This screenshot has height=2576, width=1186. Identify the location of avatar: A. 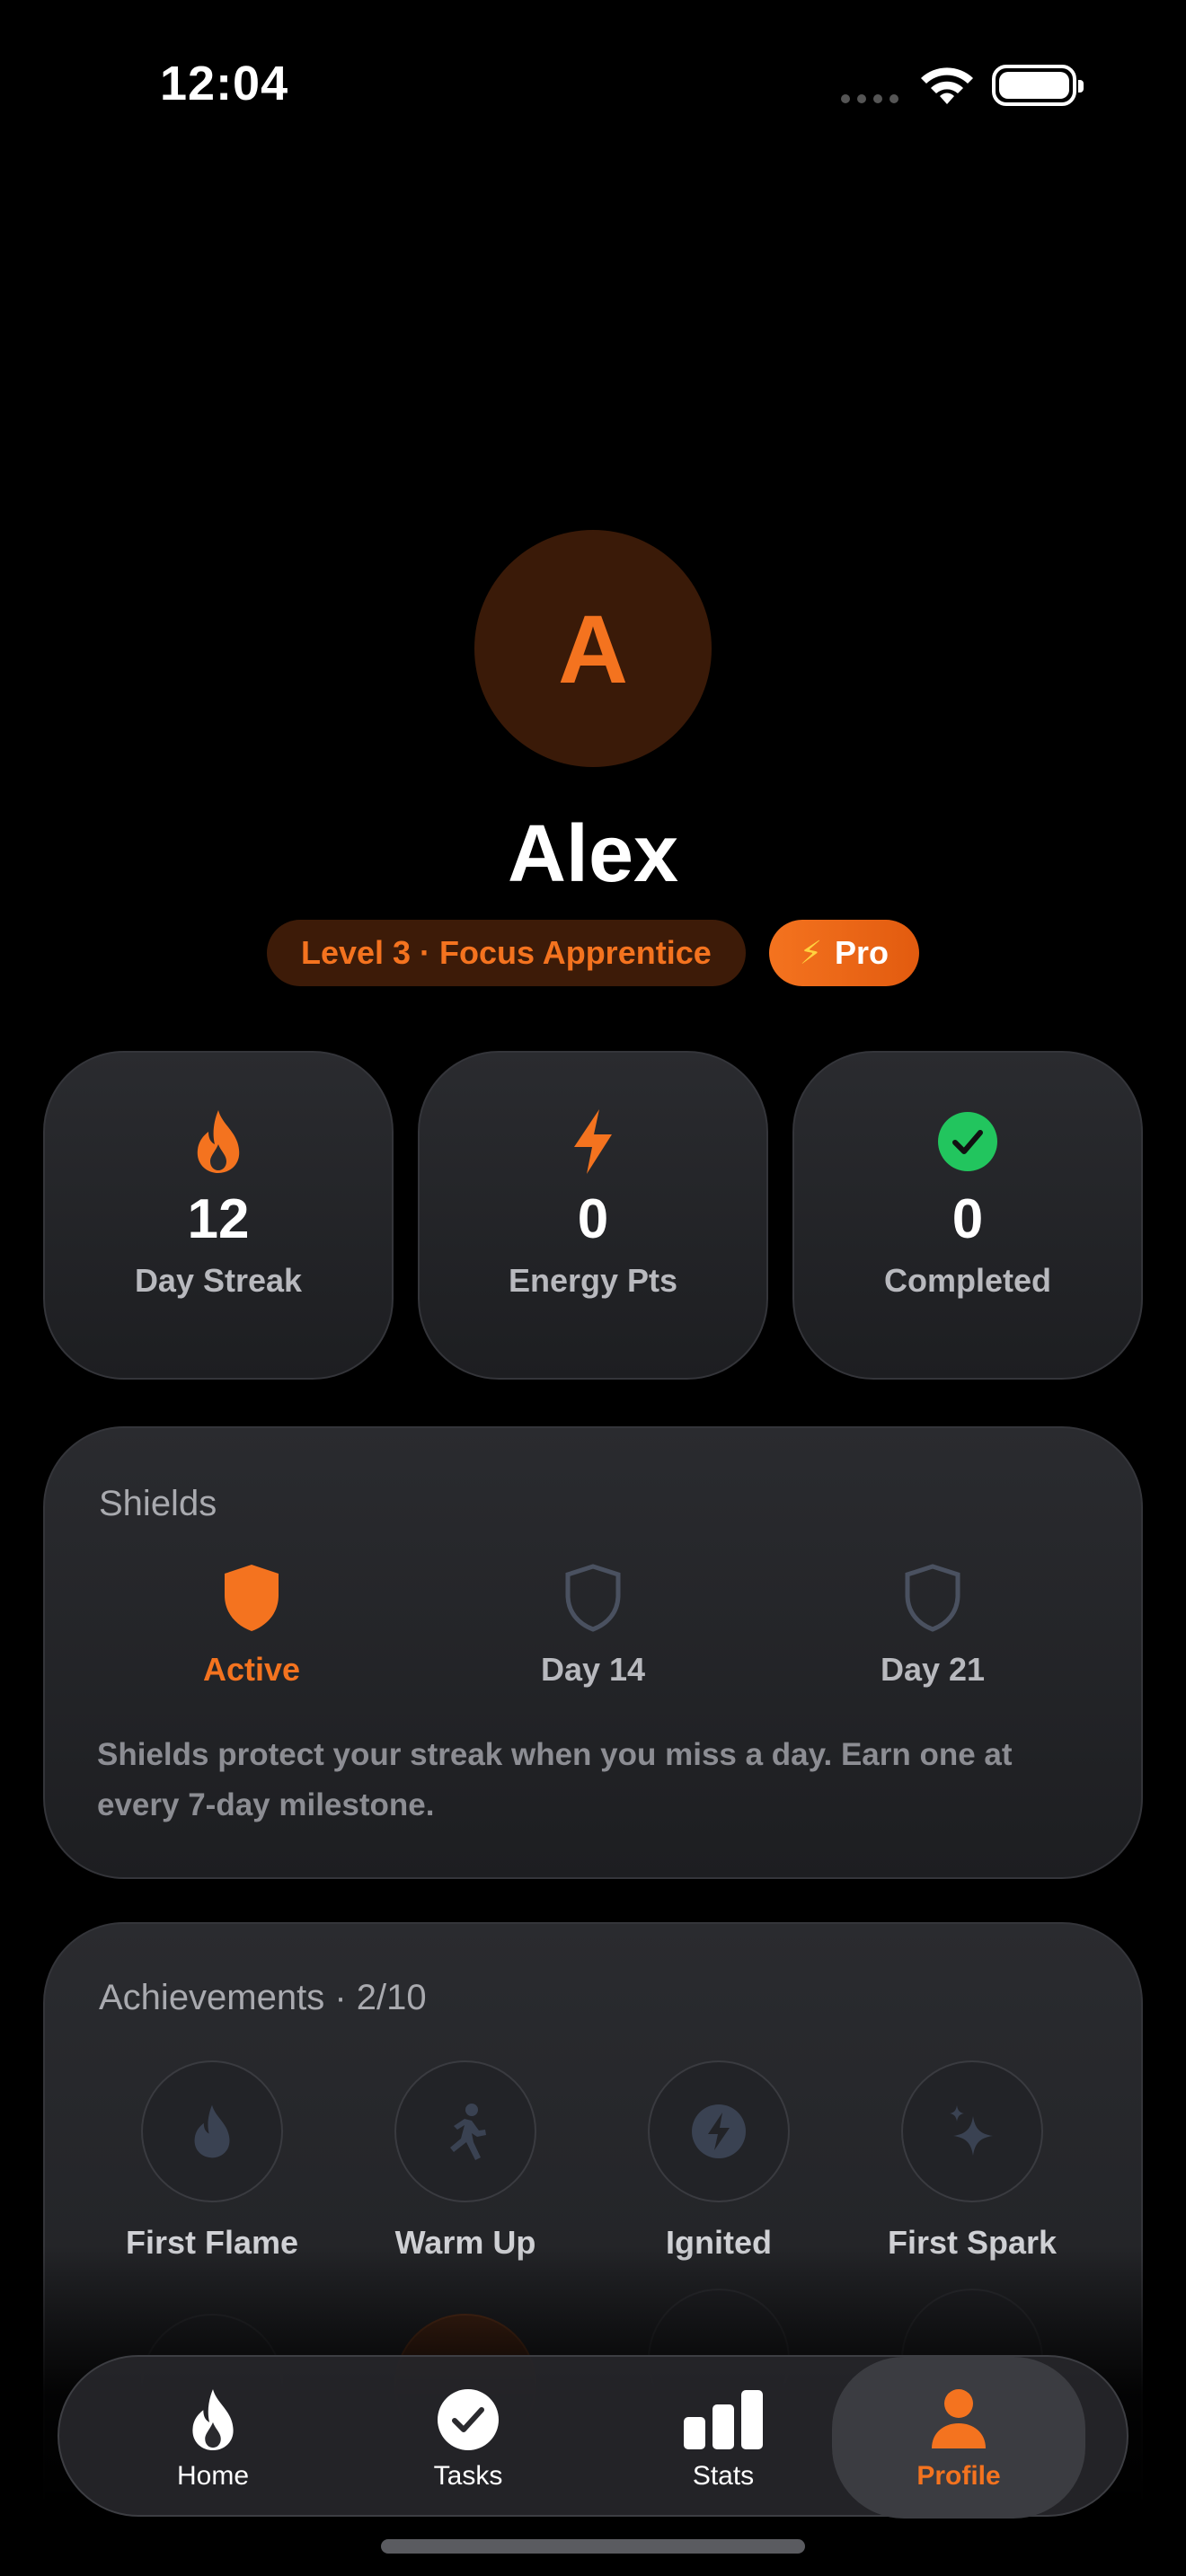
(593, 648).